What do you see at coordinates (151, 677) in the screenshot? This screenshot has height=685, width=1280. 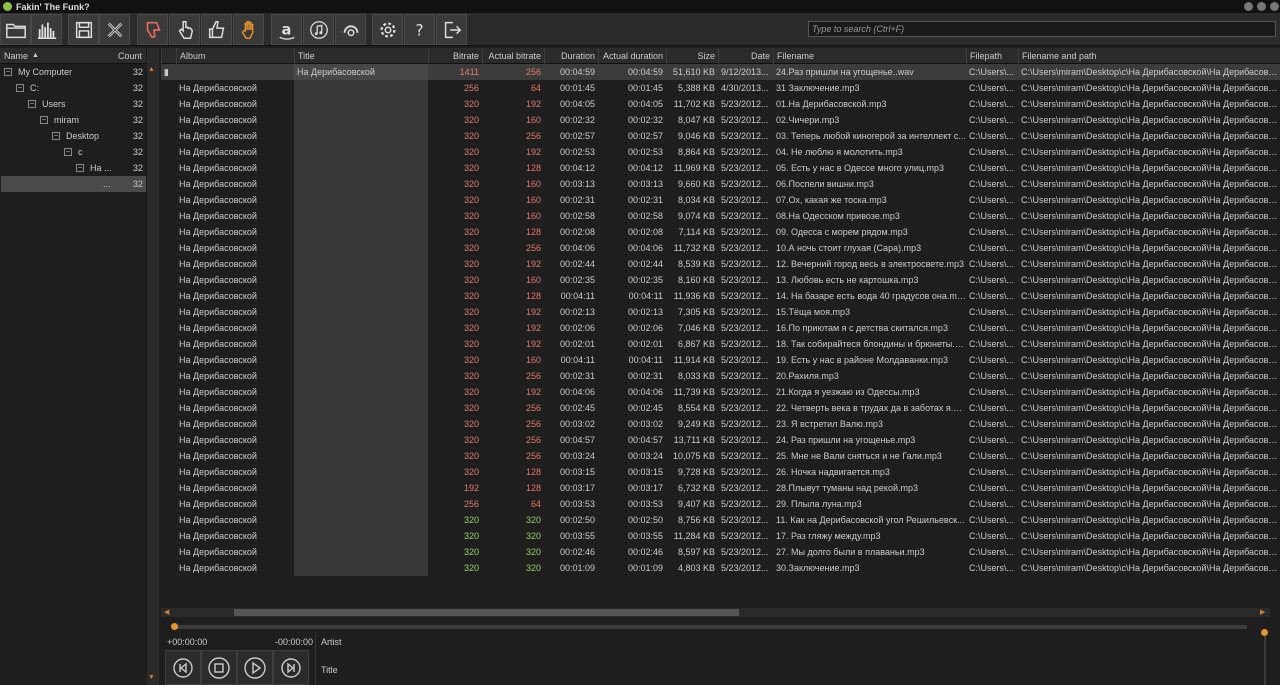 I see `scroll-down-arrow-icon: ▼` at bounding box center [151, 677].